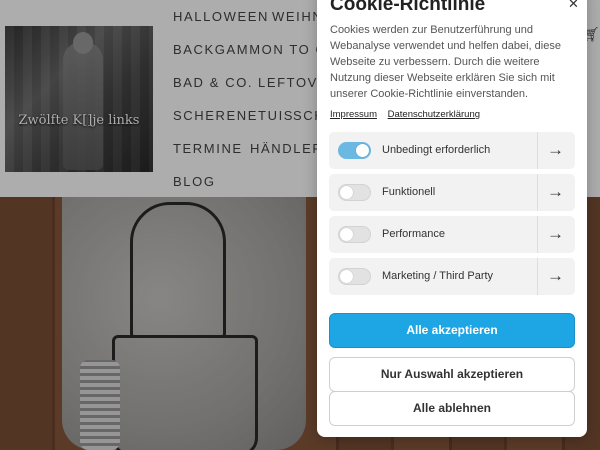  I want to click on accept-all-button: Alle akzeptieren, so click(452, 330).